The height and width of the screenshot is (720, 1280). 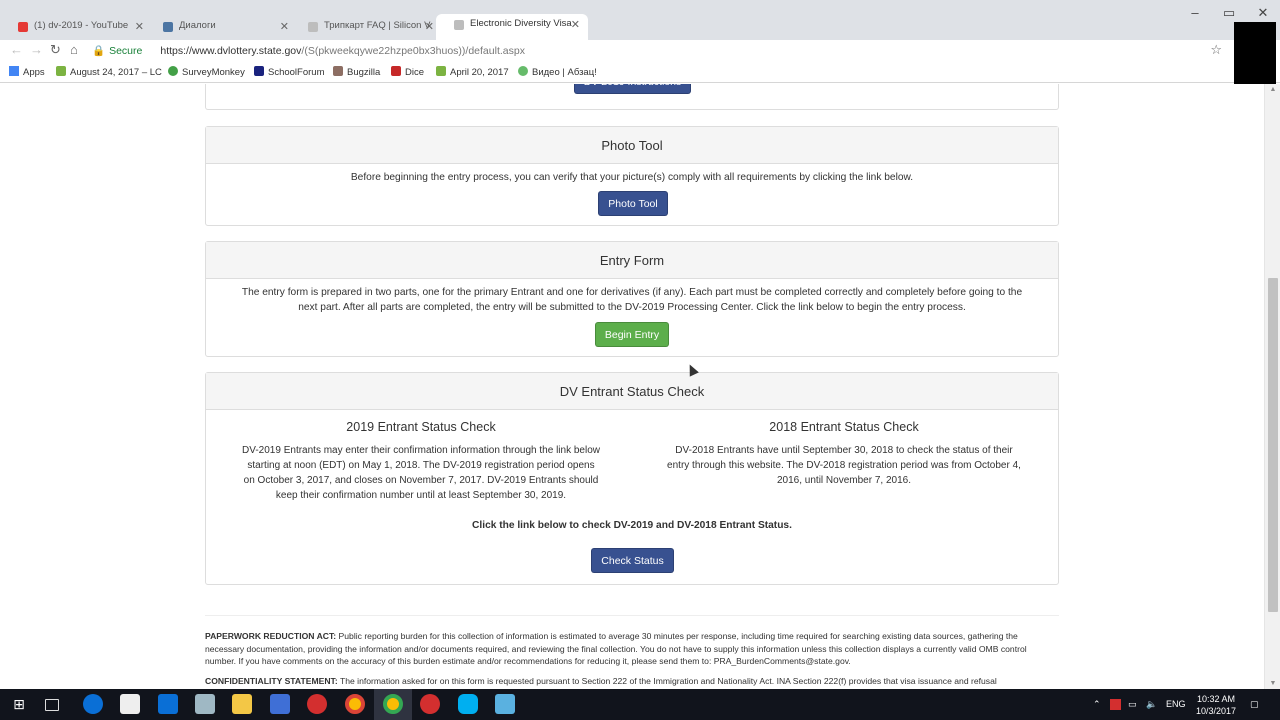 I want to click on status-2018-title: 2018 Entrant Status Check, so click(x=844, y=427).